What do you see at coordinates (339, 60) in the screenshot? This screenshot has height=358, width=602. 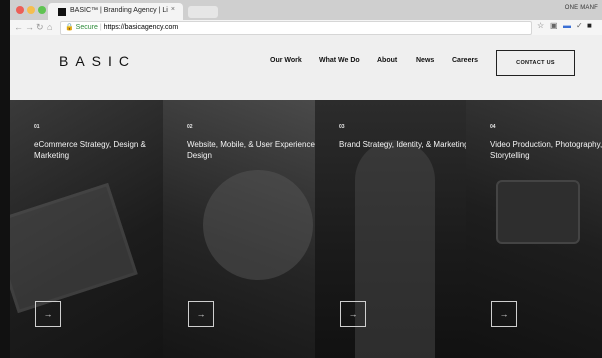 I see `nav-what-we-do: What We Do` at bounding box center [339, 60].